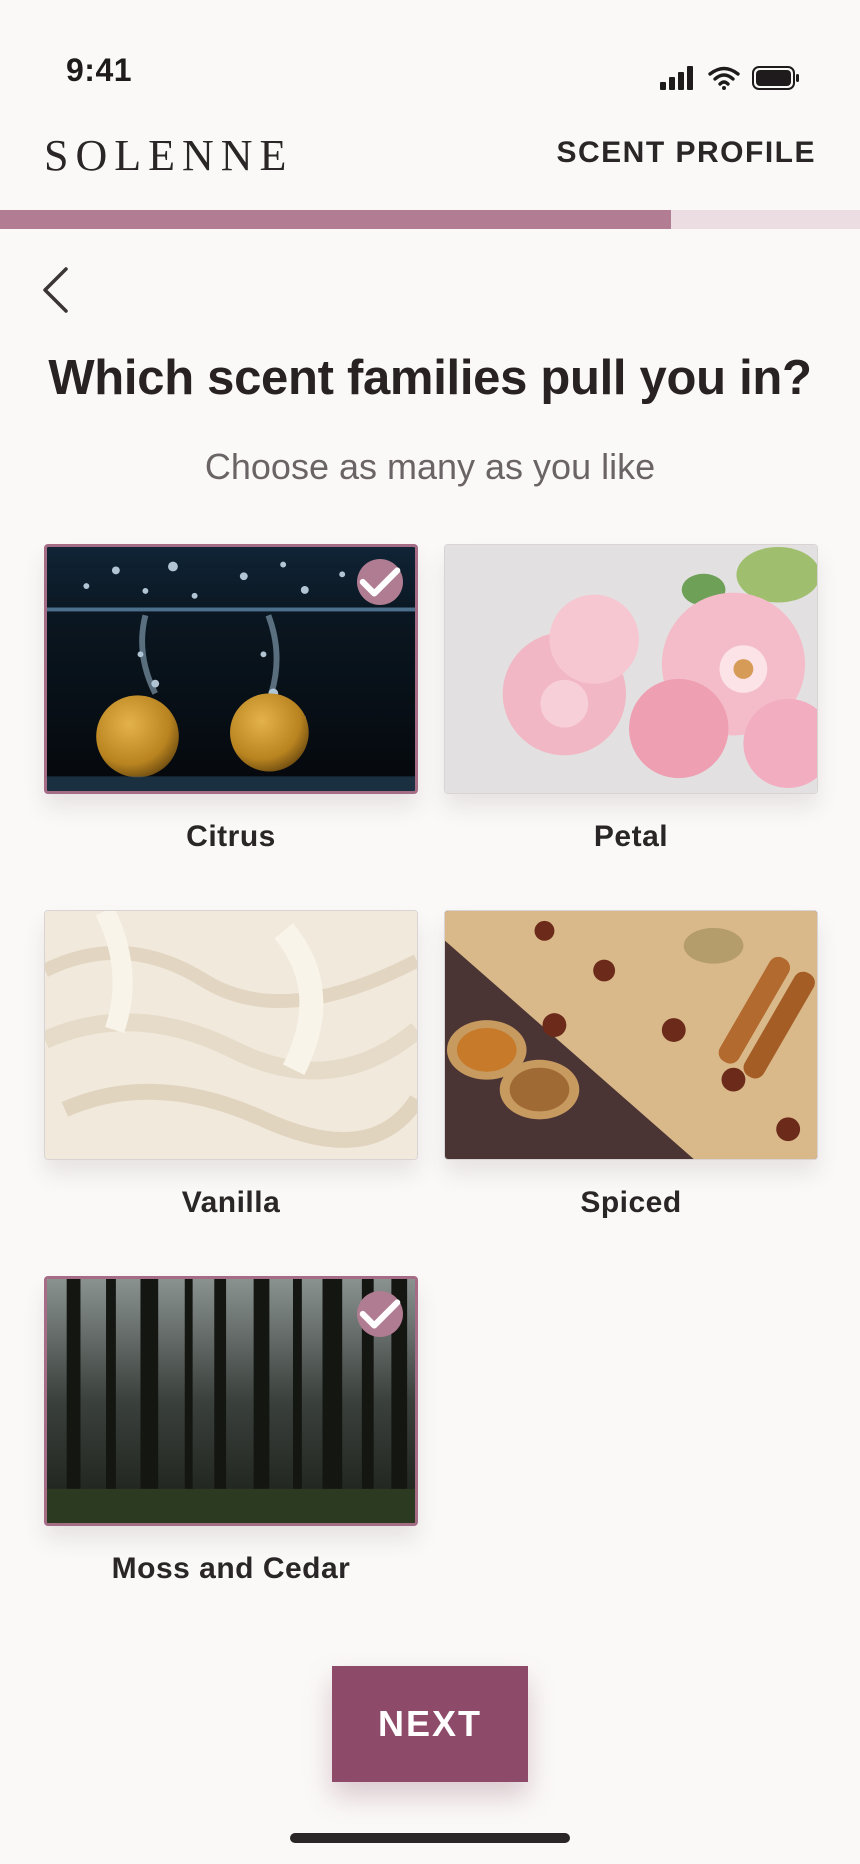 The image size is (860, 1864). I want to click on chevron-left-icon, so click(55, 290).